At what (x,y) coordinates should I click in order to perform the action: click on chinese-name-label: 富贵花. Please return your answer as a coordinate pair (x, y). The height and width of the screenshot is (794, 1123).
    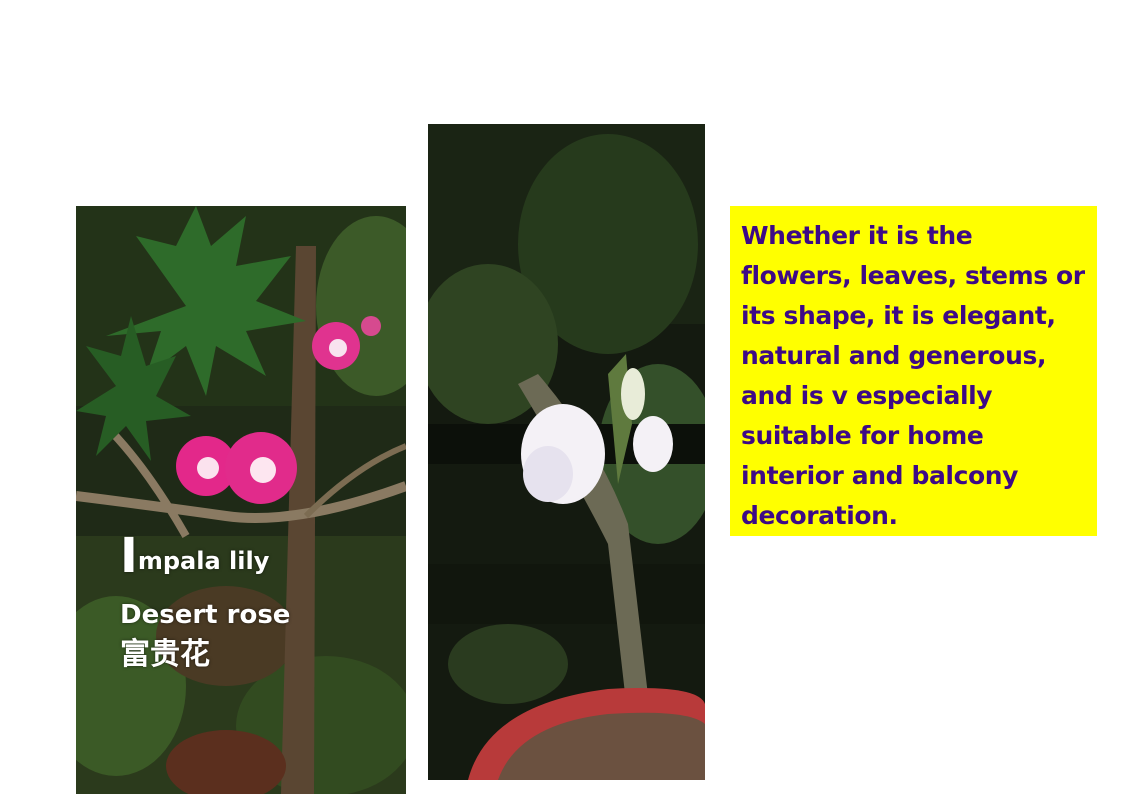
    Looking at the image, I should click on (165, 654).